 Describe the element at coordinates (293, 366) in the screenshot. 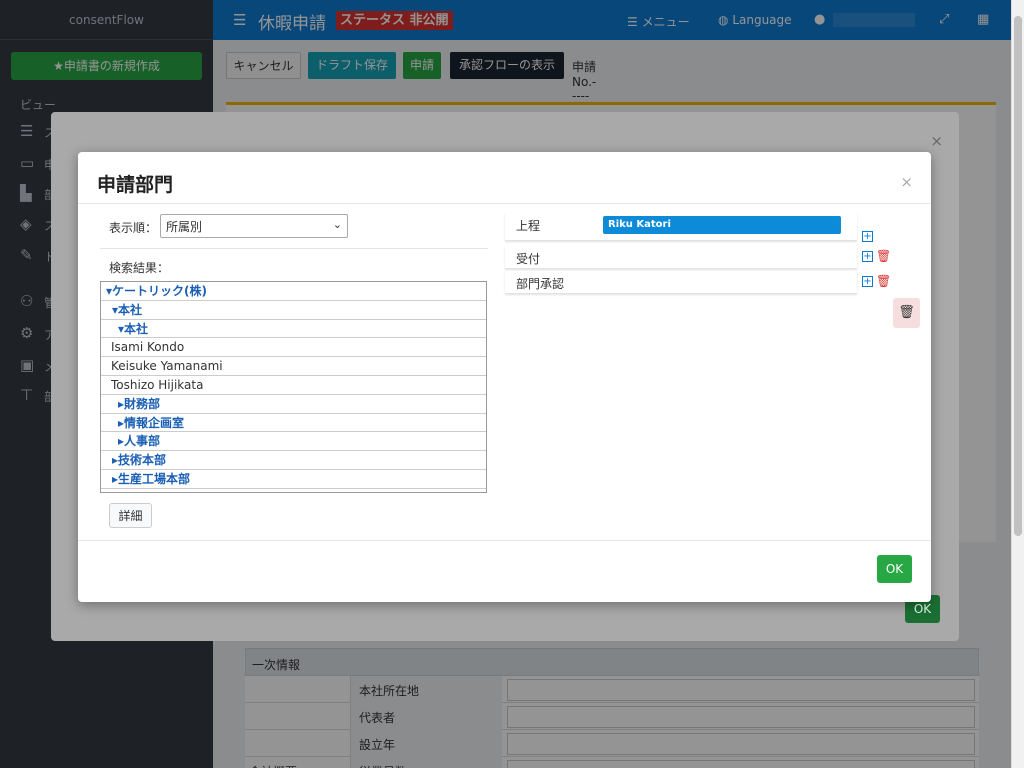

I see `tree-node-person: Keisuke Yamanami` at that location.